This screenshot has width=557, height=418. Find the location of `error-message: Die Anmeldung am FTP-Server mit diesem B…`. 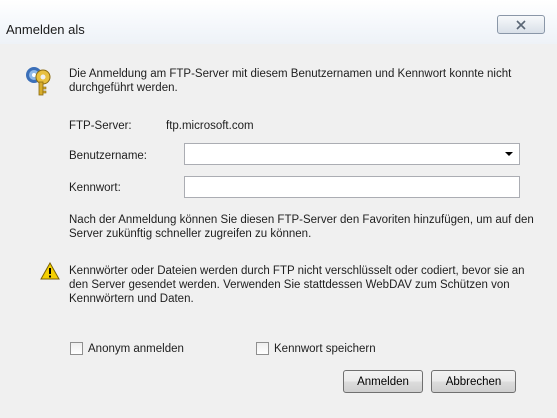

error-message: Die Anmeldung am FTP-Server mit diesem B… is located at coordinates (290, 81).